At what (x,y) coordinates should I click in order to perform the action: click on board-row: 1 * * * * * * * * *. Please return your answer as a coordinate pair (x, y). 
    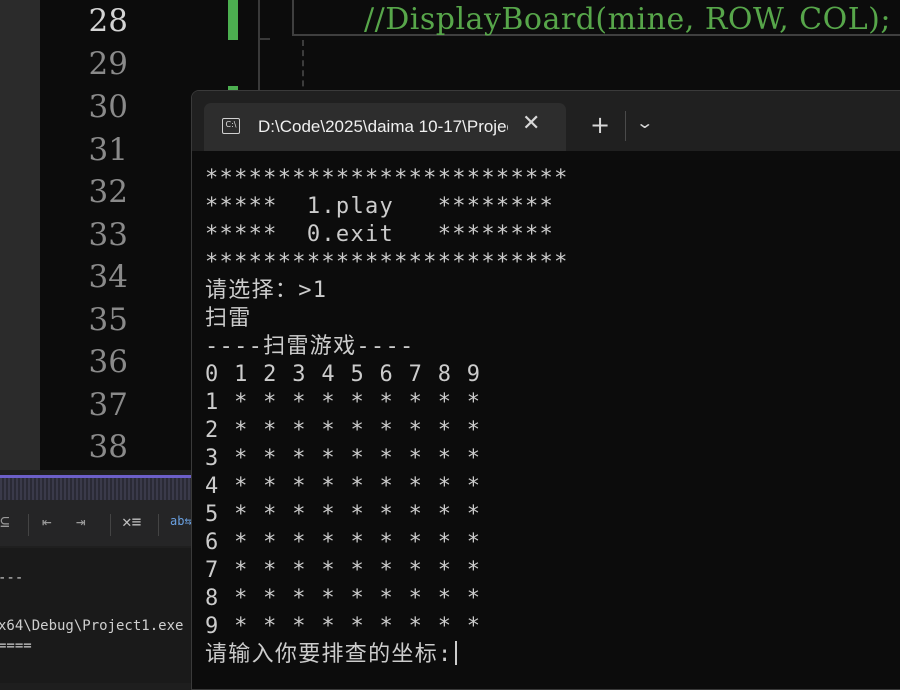
    Looking at the image, I should click on (343, 402).